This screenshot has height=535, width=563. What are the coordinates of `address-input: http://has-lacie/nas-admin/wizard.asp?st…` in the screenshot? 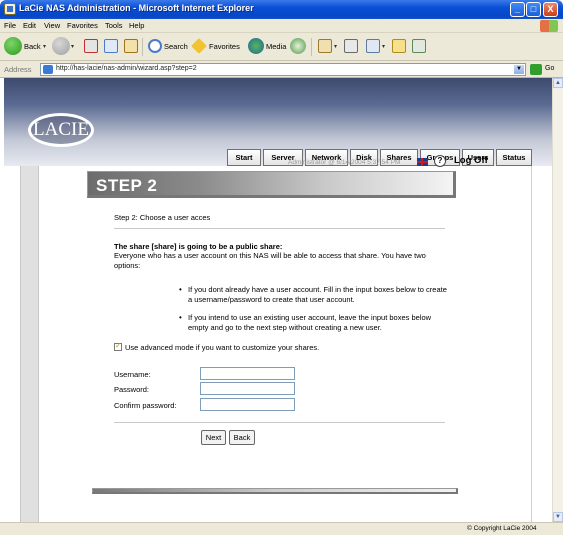 It's located at (283, 69).